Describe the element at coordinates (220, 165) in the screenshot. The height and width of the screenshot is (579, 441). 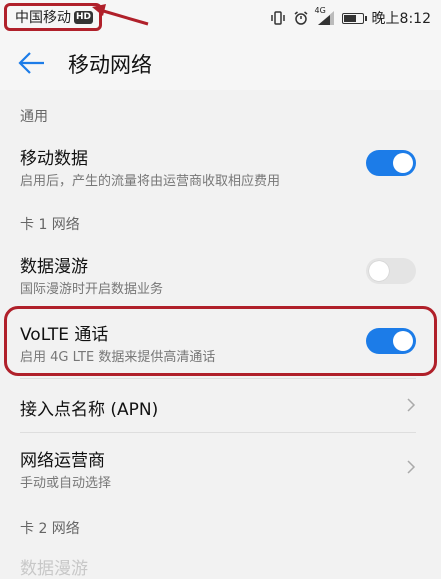
I see `mobile-data-row: 移动数据 启用后，产生的流量将由运营商收取相应费用` at that location.